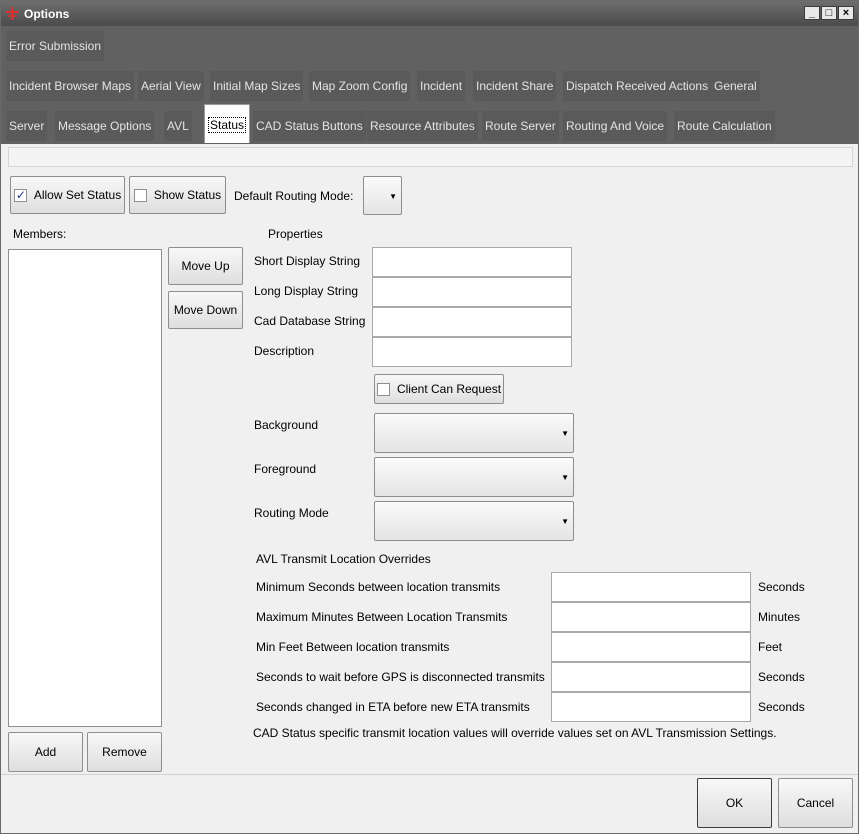 This screenshot has width=859, height=834. I want to click on avl-min-seconds-unit: Seconds, so click(781, 587).